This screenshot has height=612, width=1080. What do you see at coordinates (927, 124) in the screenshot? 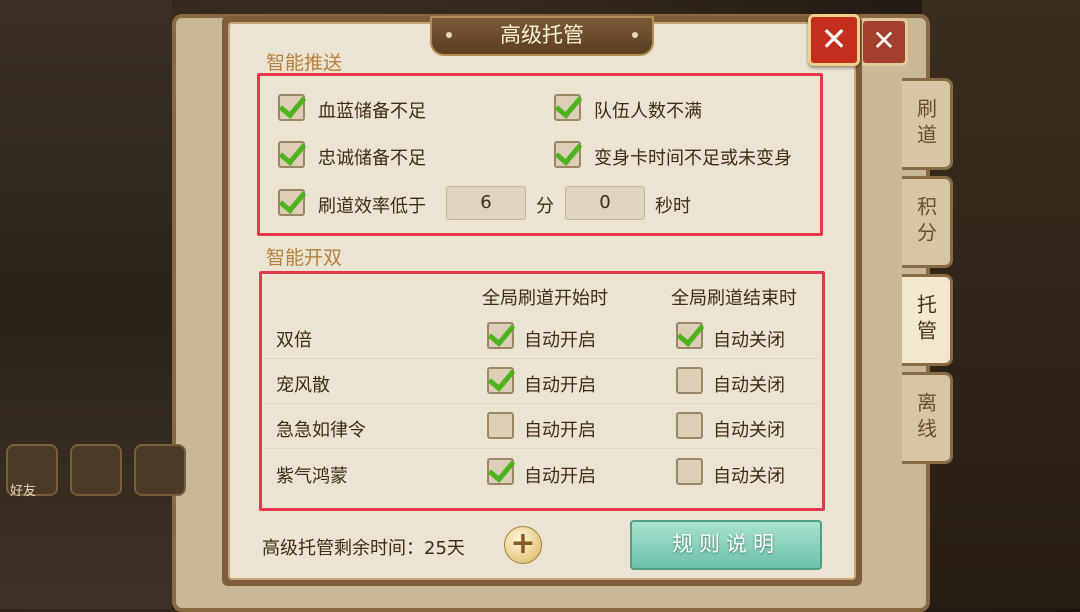
I see `tab-shuadao: 刷道` at bounding box center [927, 124].